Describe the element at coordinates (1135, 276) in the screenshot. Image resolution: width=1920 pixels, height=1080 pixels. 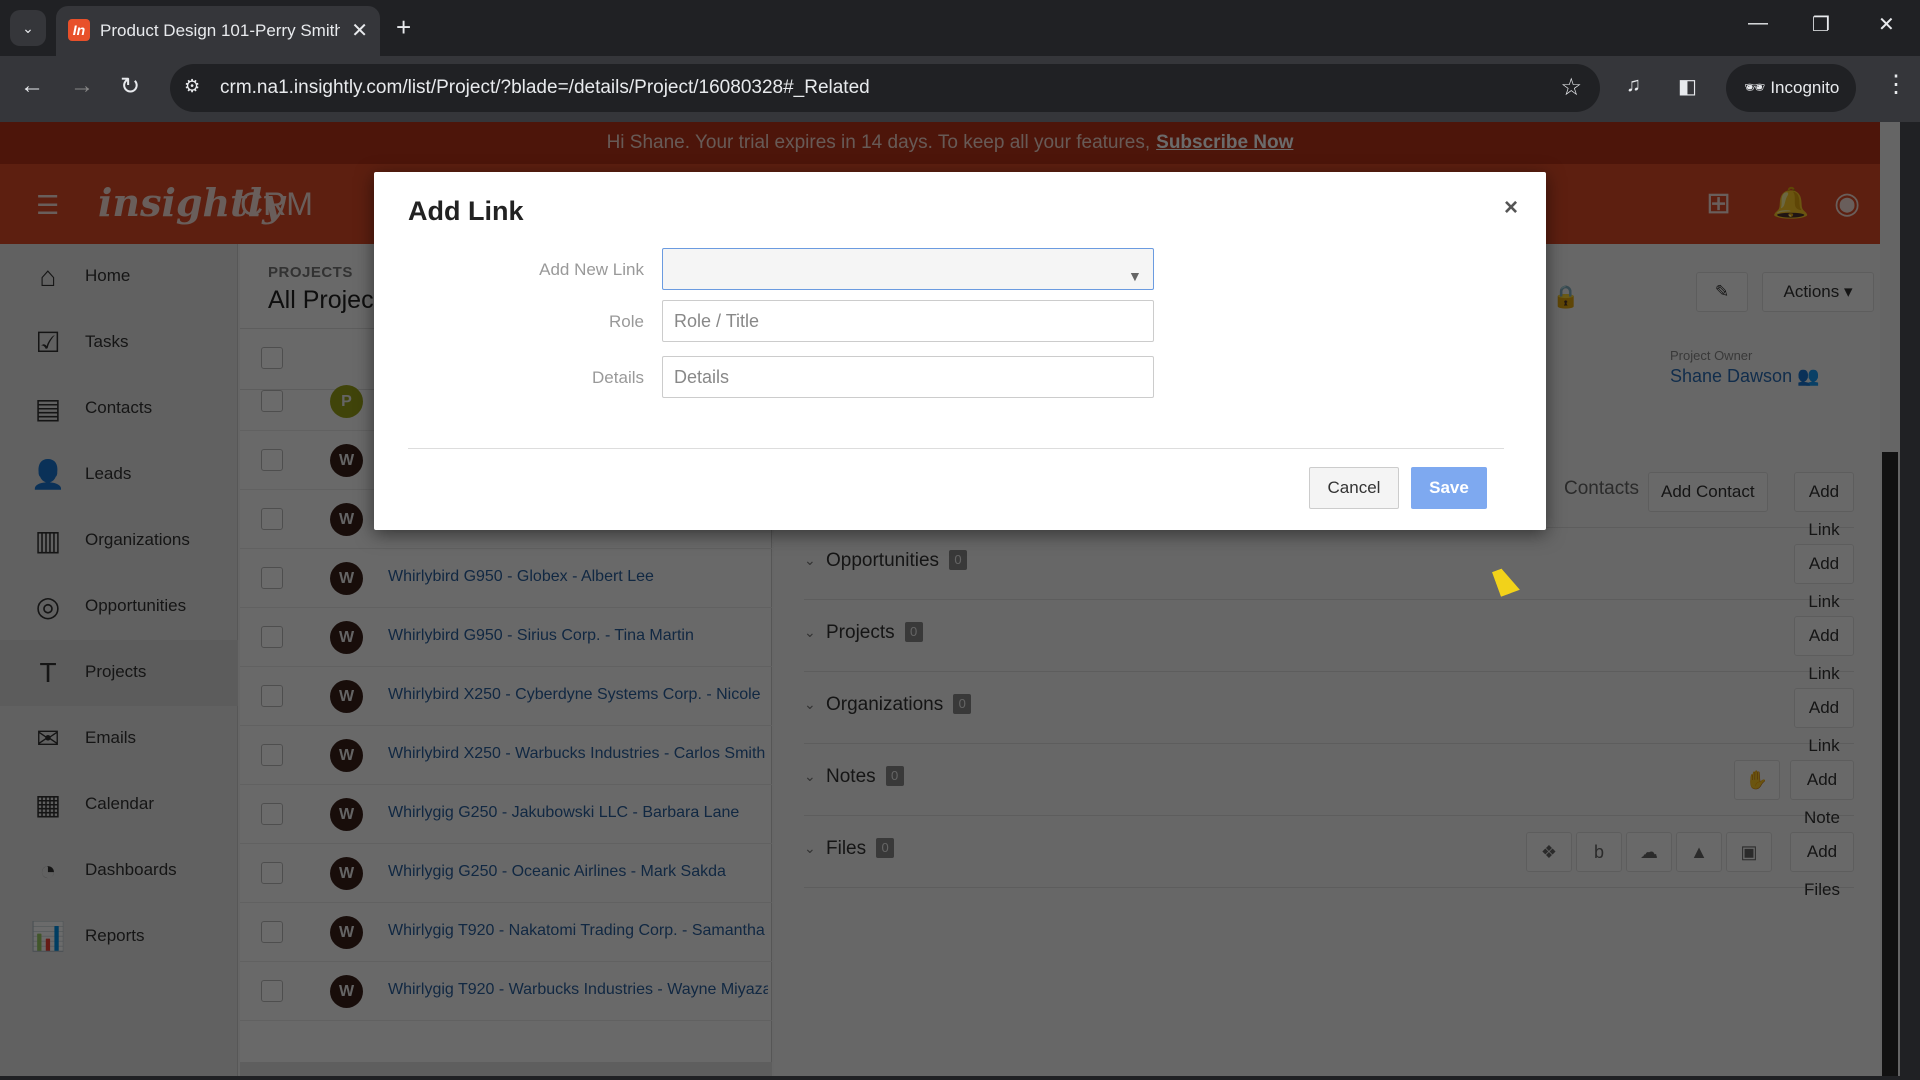
I see `dropdown-arrow-icon: ▼` at that location.